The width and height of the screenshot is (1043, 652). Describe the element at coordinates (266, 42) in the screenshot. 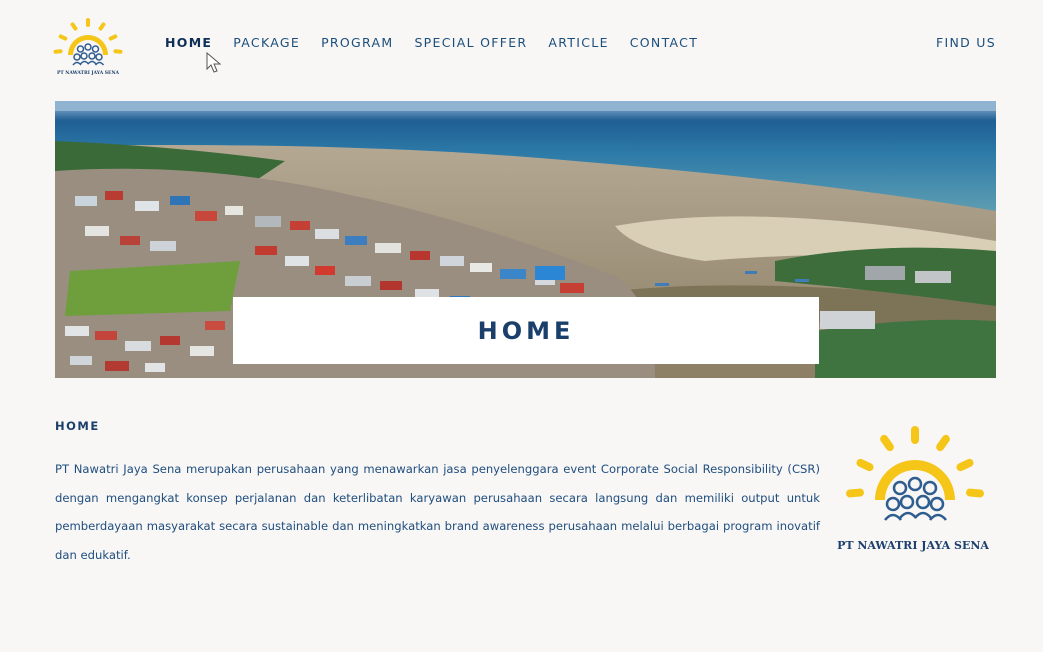

I see `nav-package: PACKAGE` at that location.